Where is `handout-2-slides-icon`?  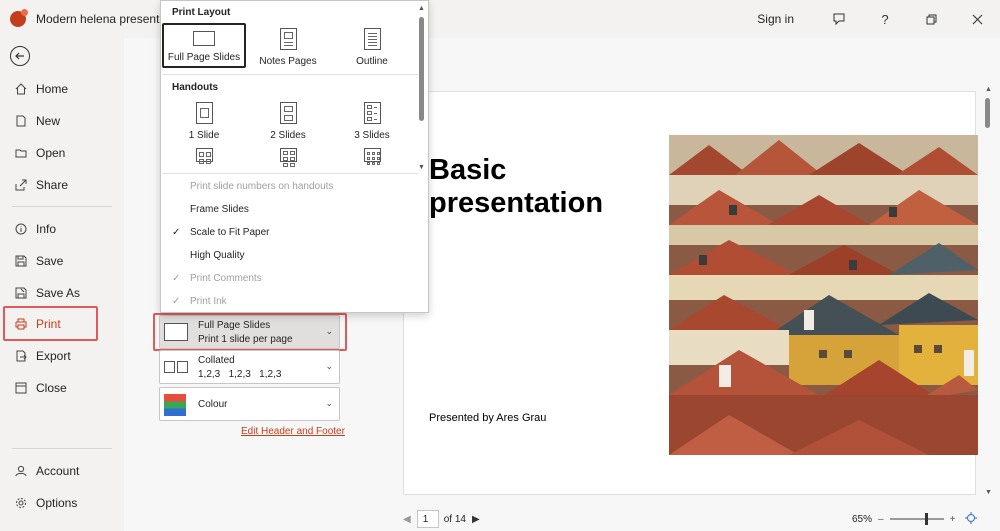
handout-2-slides-icon is located at coordinates (288, 113).